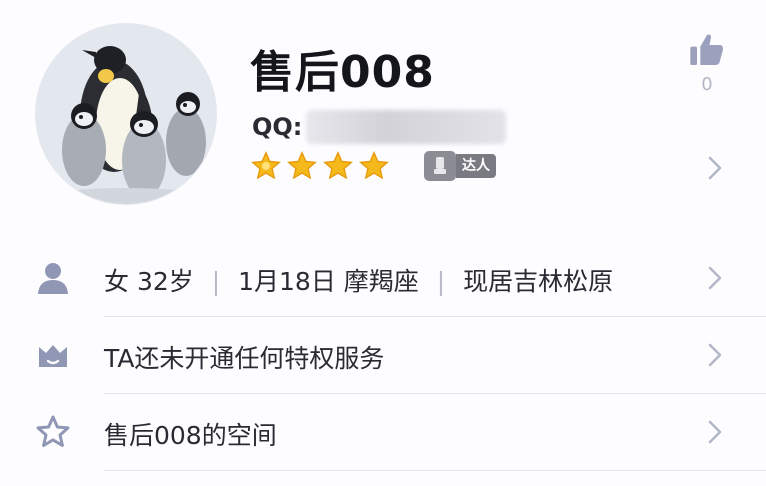 This screenshot has width=766, height=486. I want to click on thumbs-up-icon, so click(706, 49).